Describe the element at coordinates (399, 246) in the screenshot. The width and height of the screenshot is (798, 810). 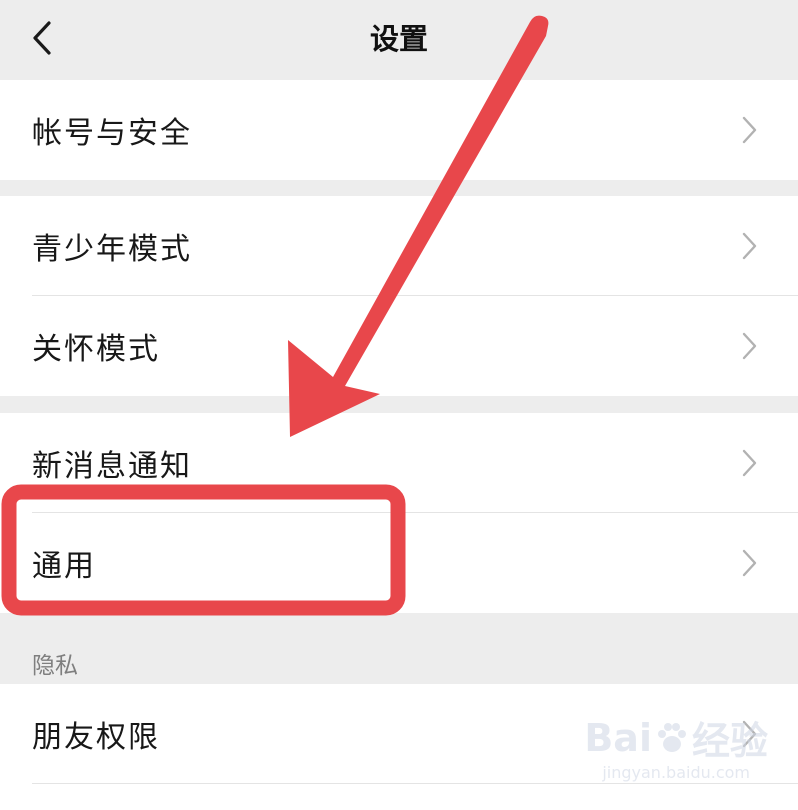
I see `settings-item-teen-mode: 青少年模式` at that location.